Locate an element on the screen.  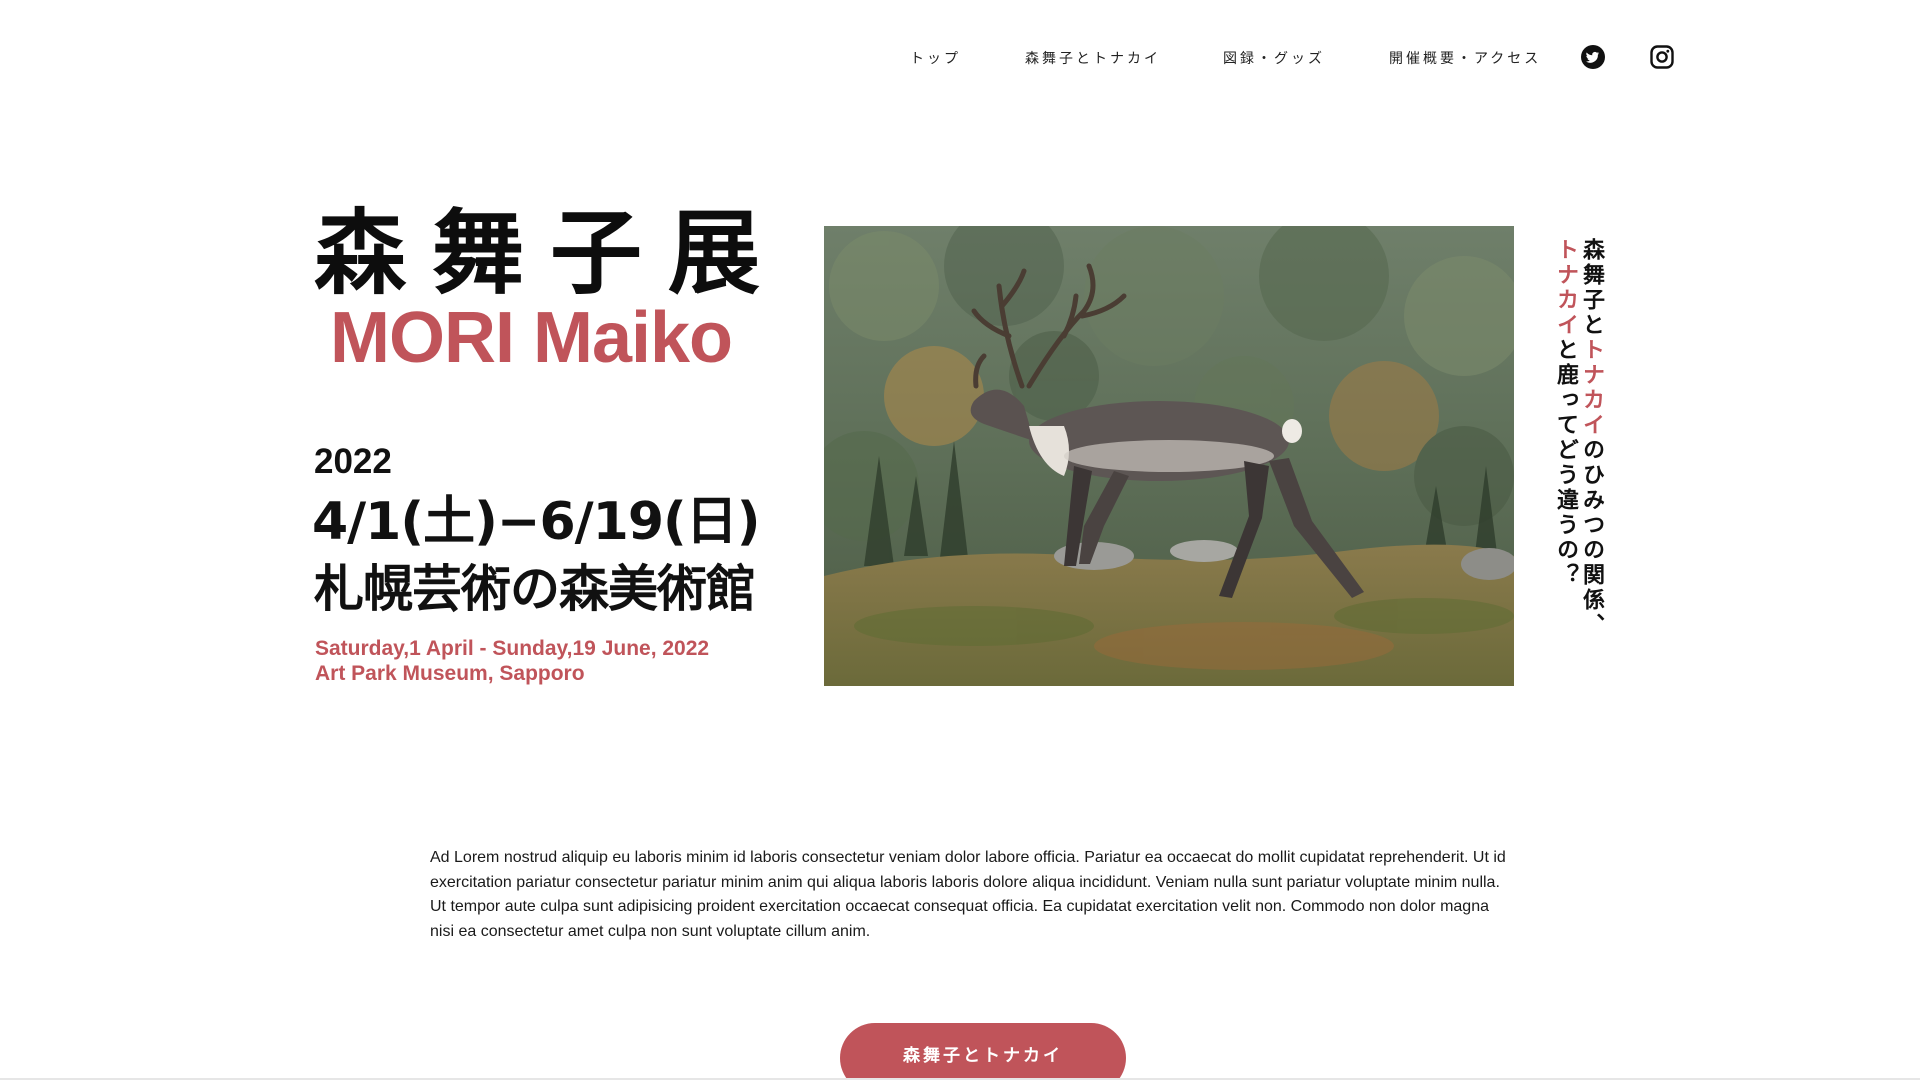
venue-name-jp: 札幌芸術の森美術館 is located at coordinates (535, 589).